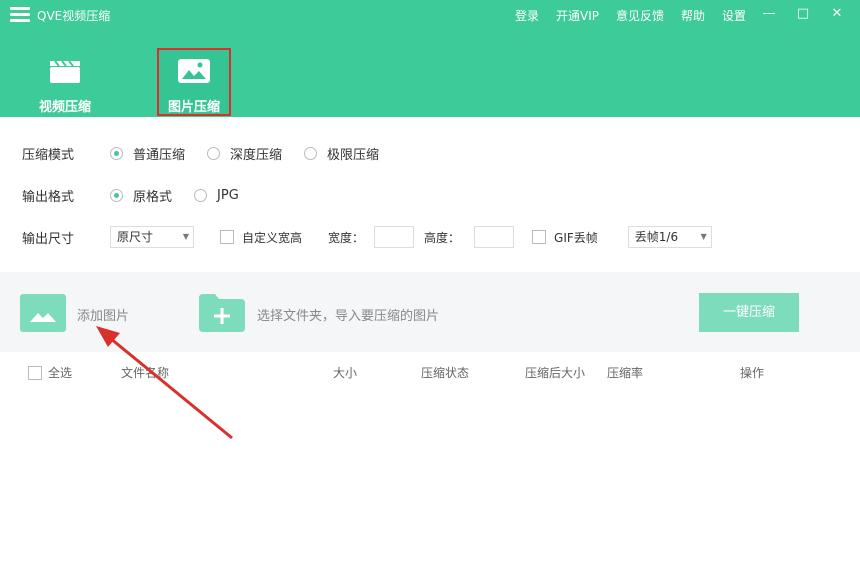  Describe the element at coordinates (625, 373) in the screenshot. I see `column-ratio: 压缩率` at that location.